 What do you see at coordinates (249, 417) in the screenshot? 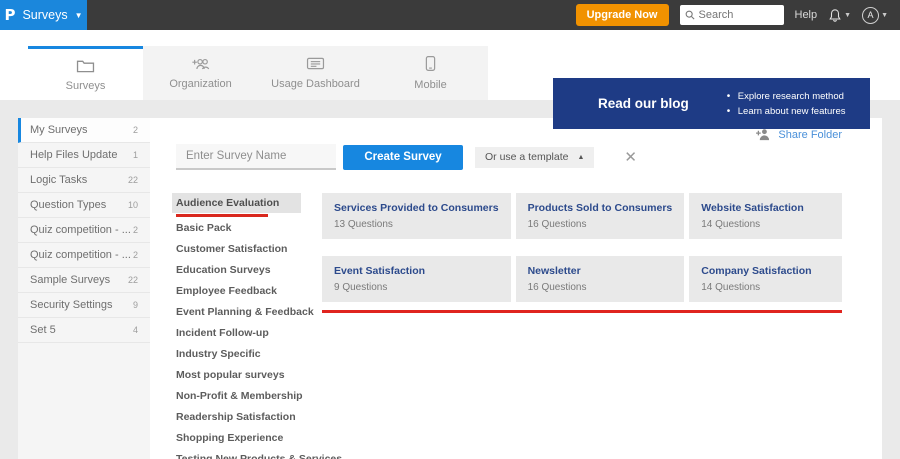
I see `category-readership-satisfaction: Readership Satisfaction` at bounding box center [249, 417].